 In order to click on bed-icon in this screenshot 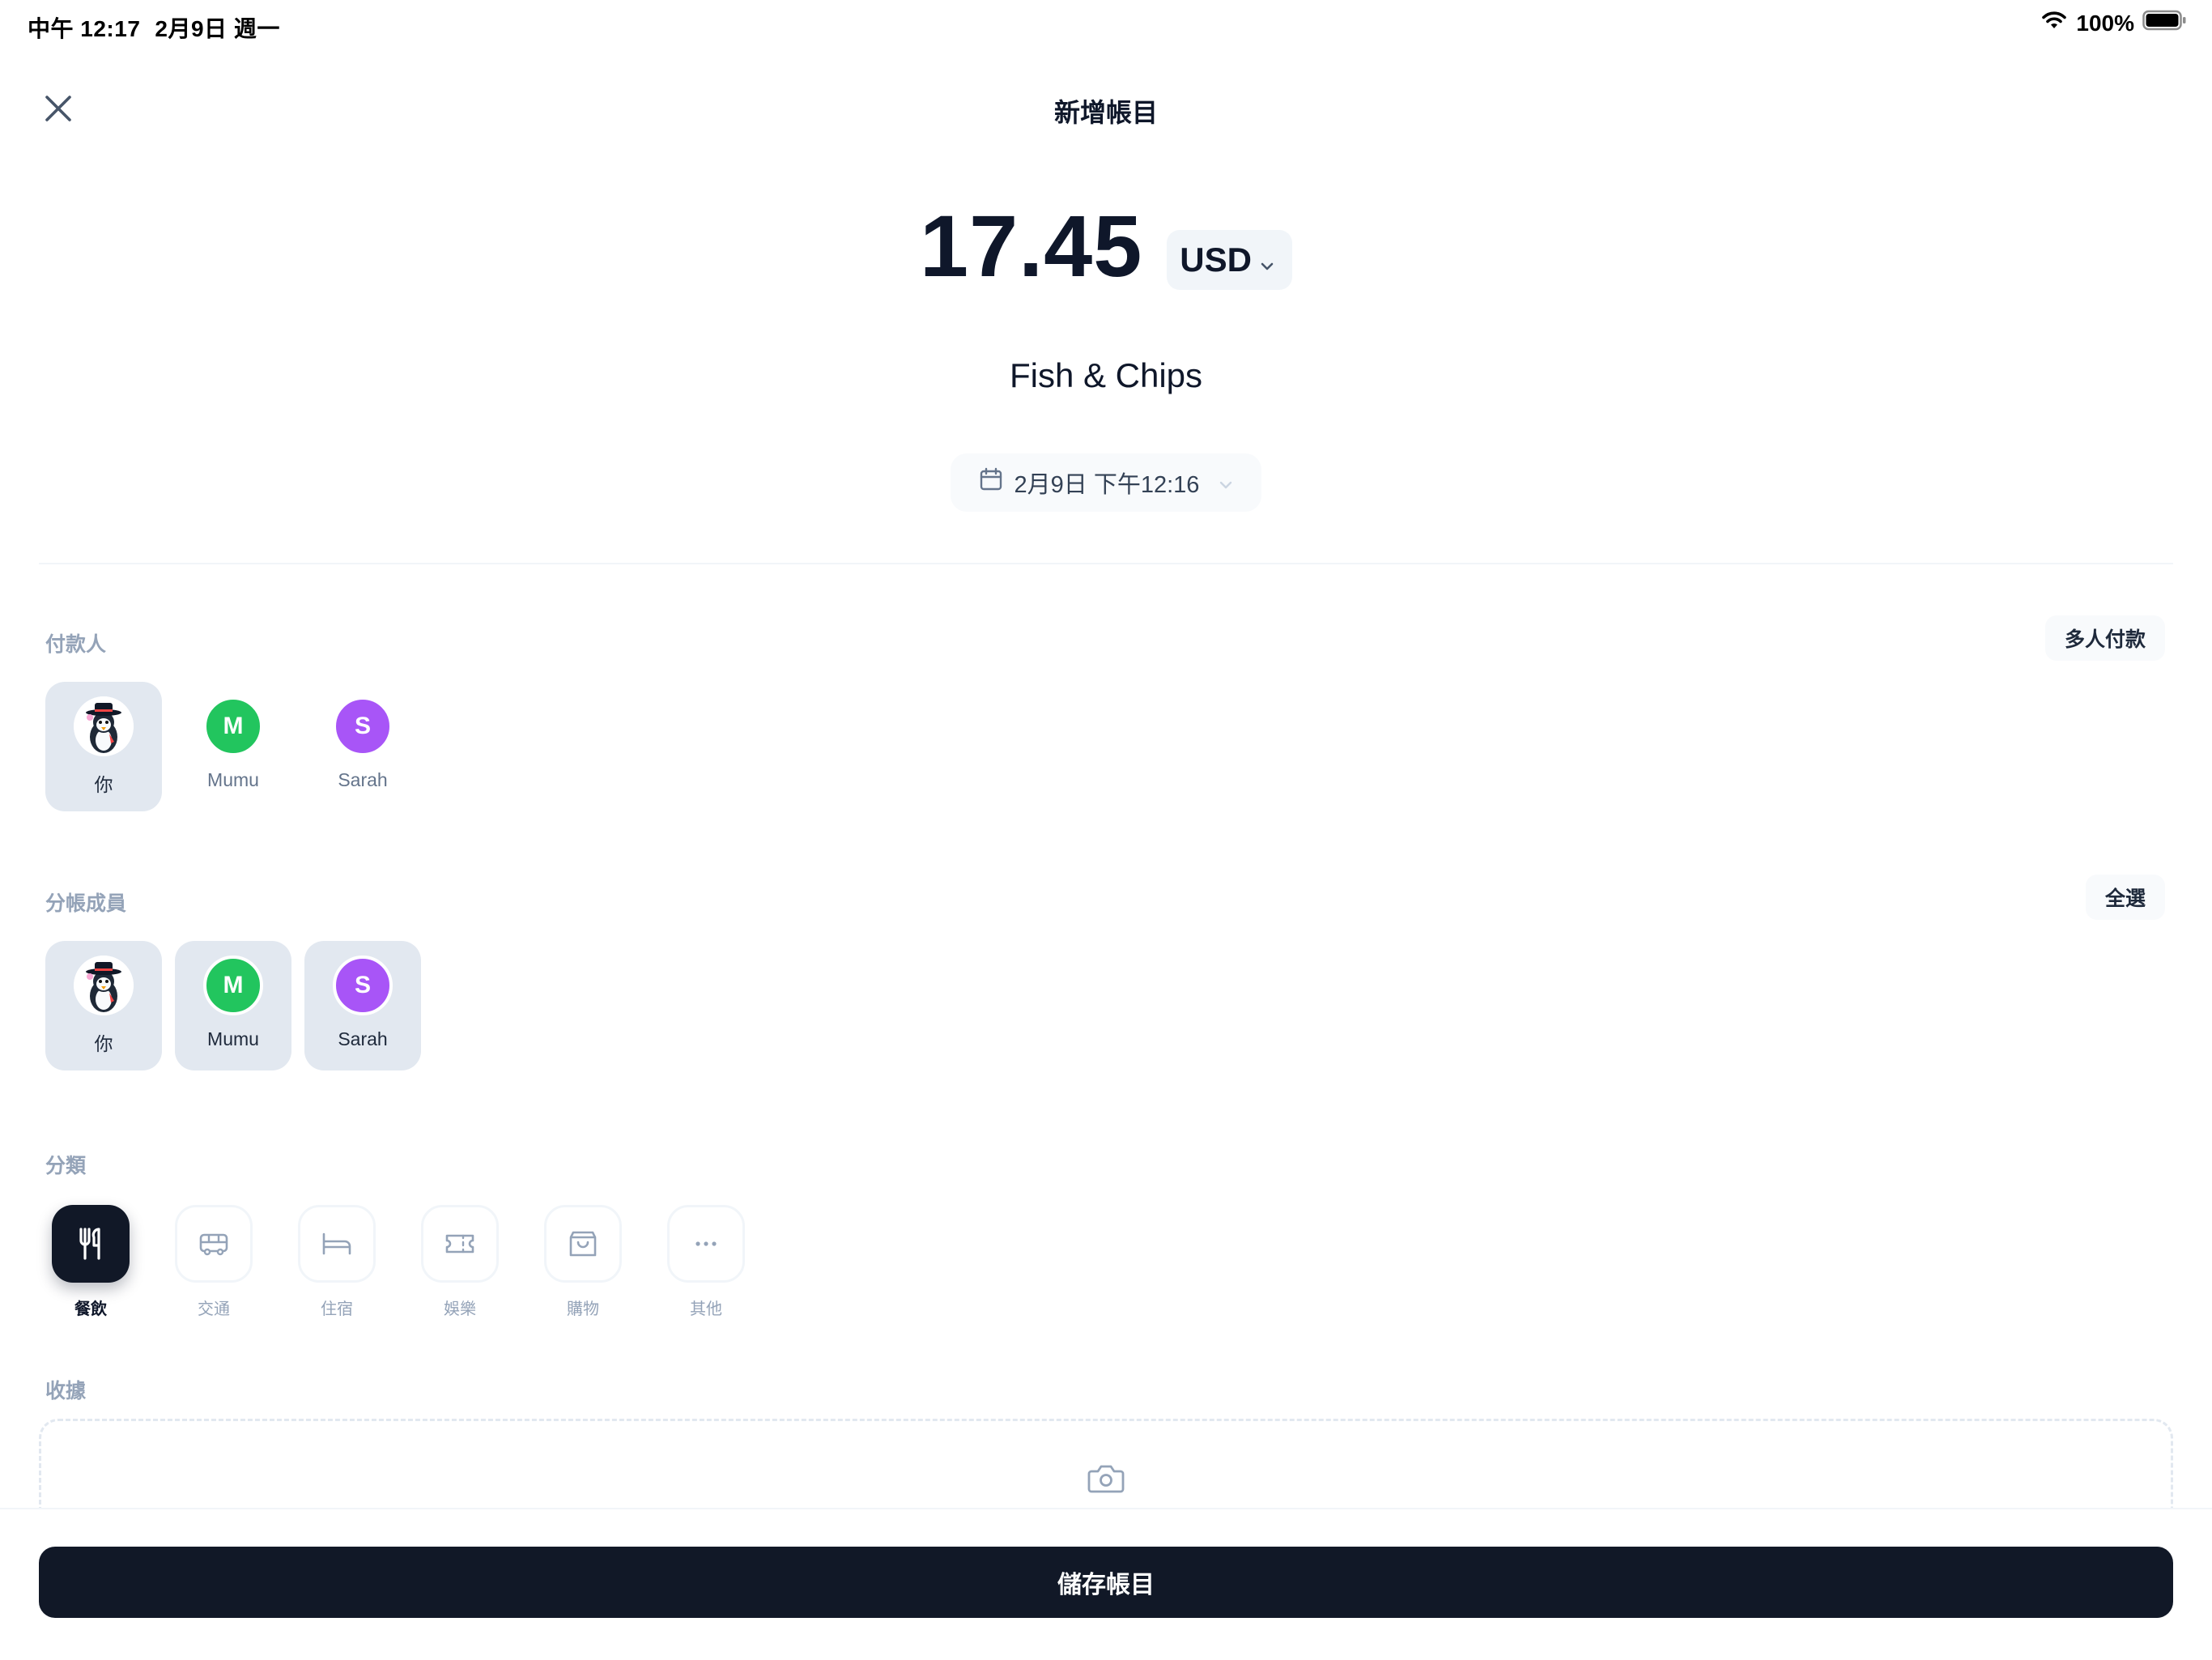, I will do `click(337, 1244)`.